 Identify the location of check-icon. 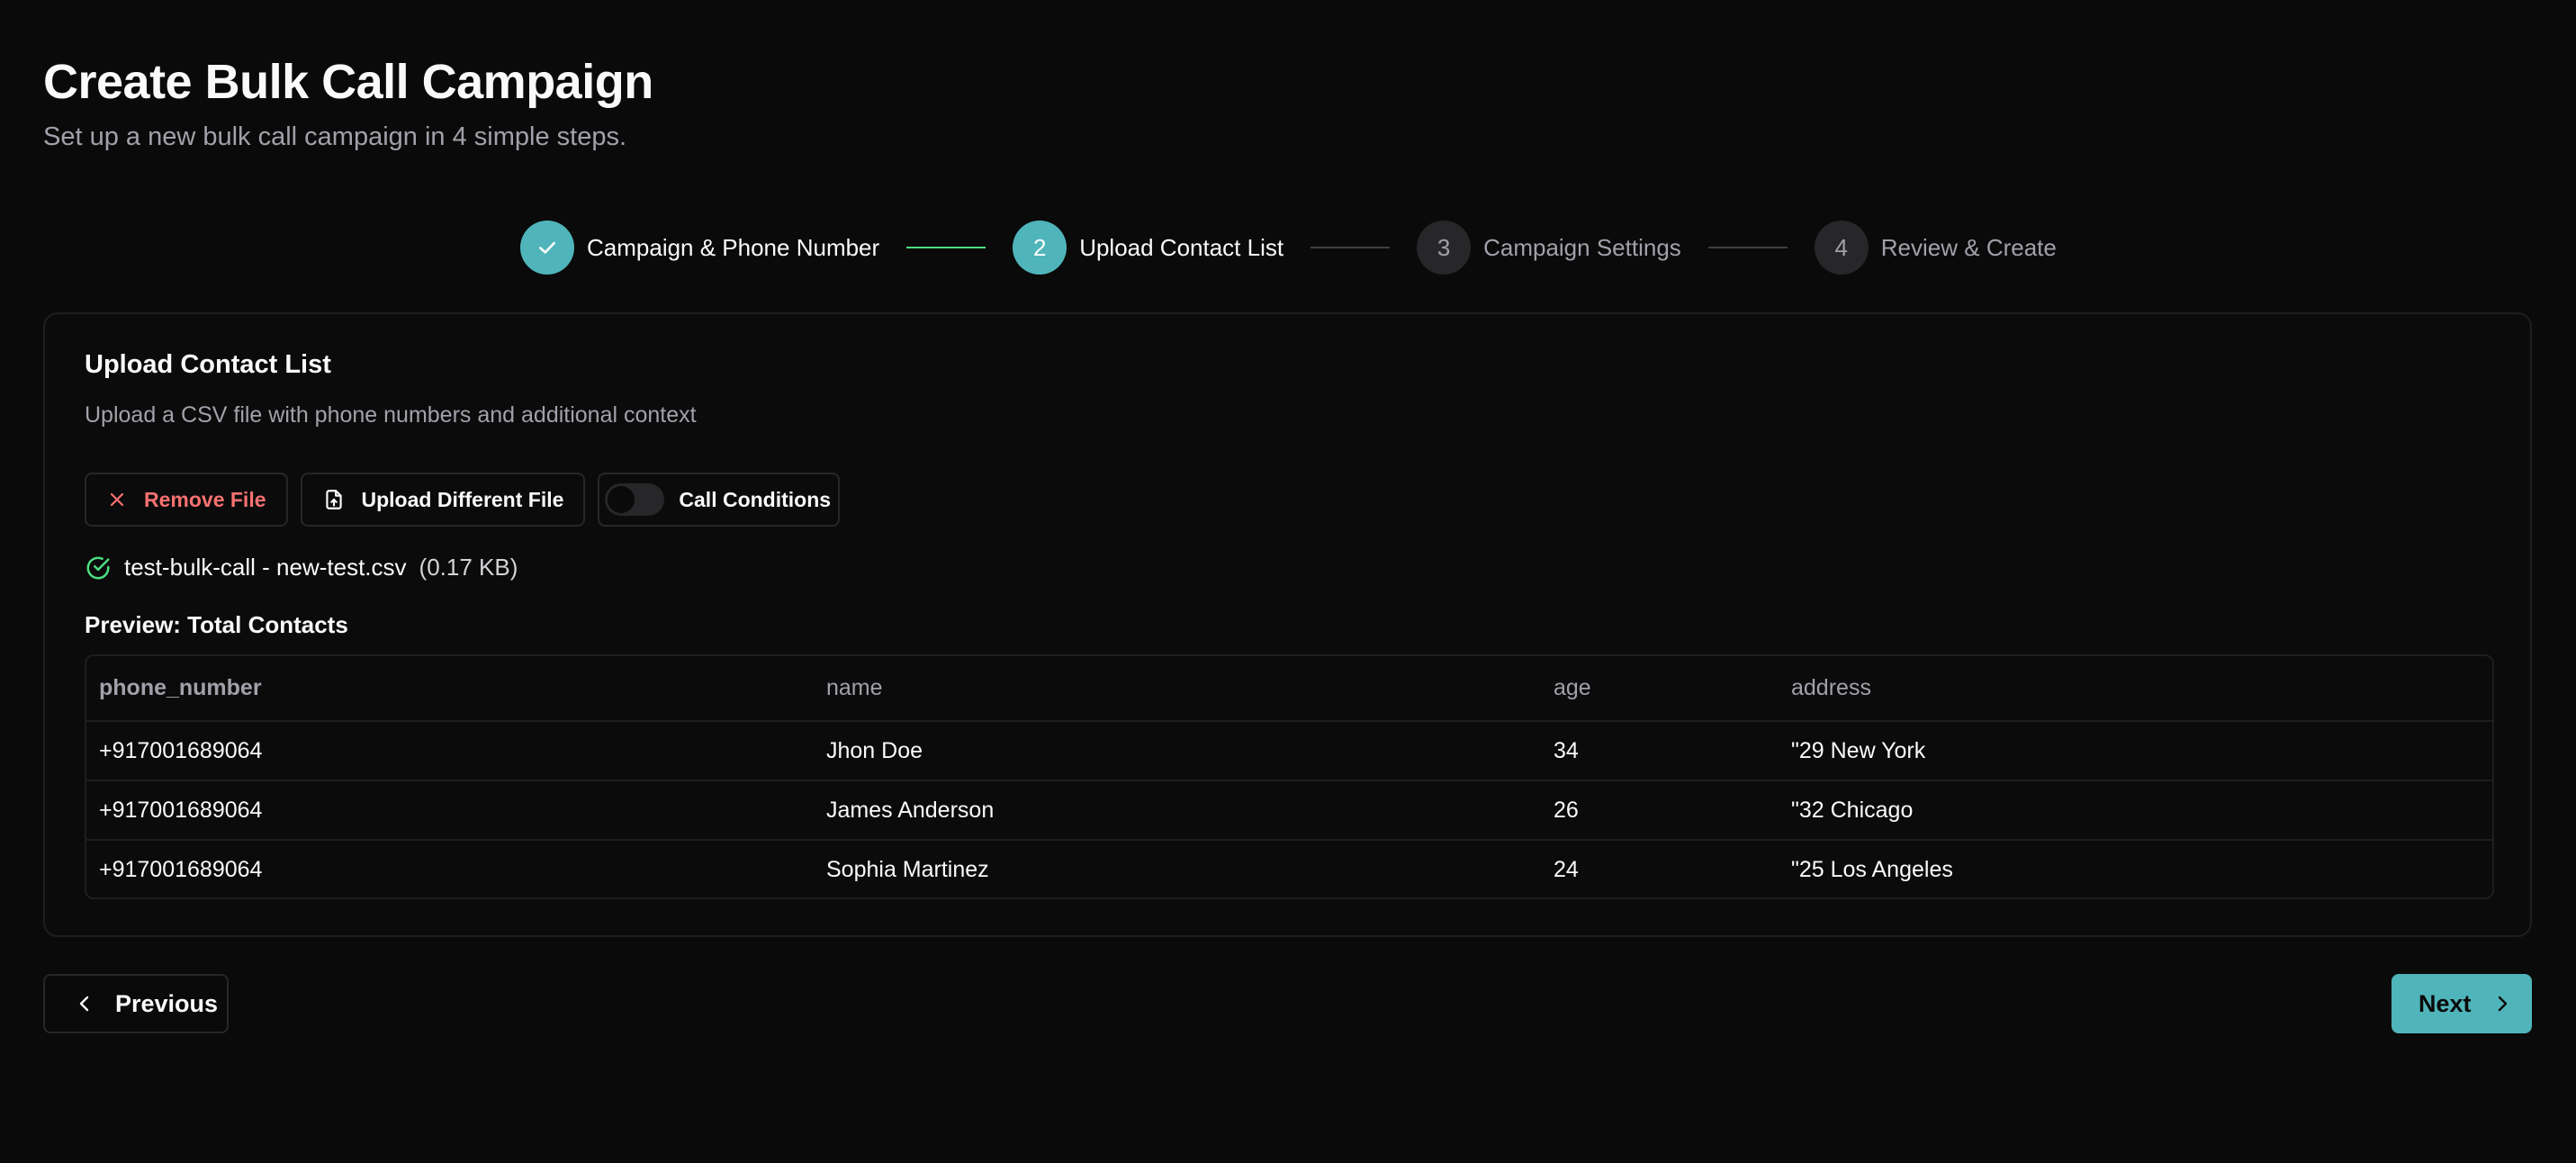
(547, 247).